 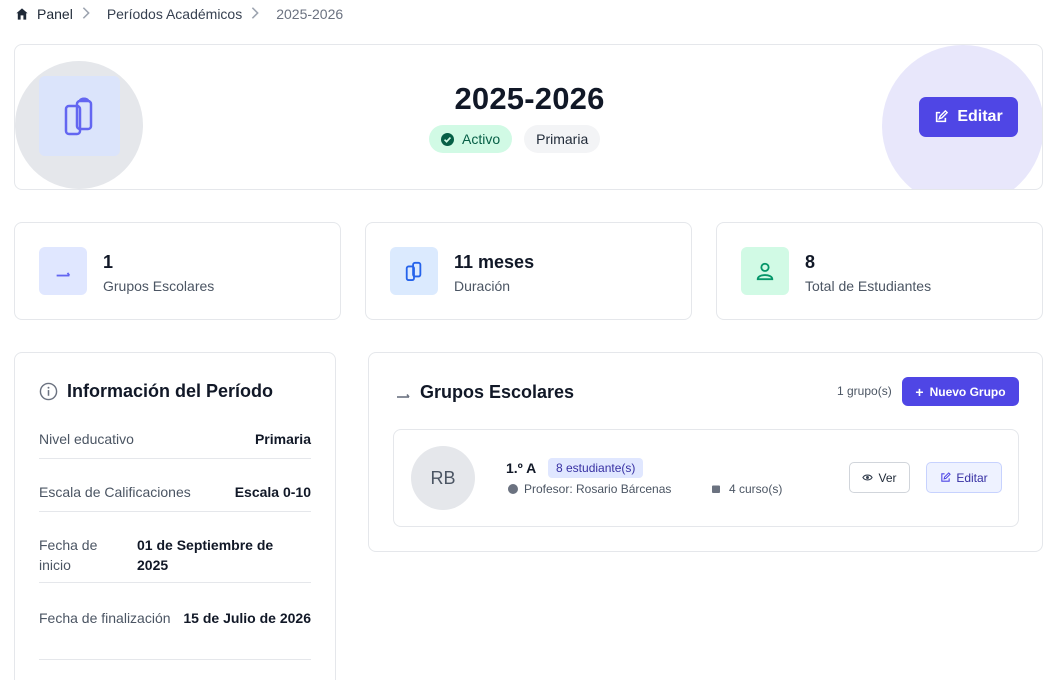 I want to click on stat-label: Total de Estudiantes, so click(x=868, y=286).